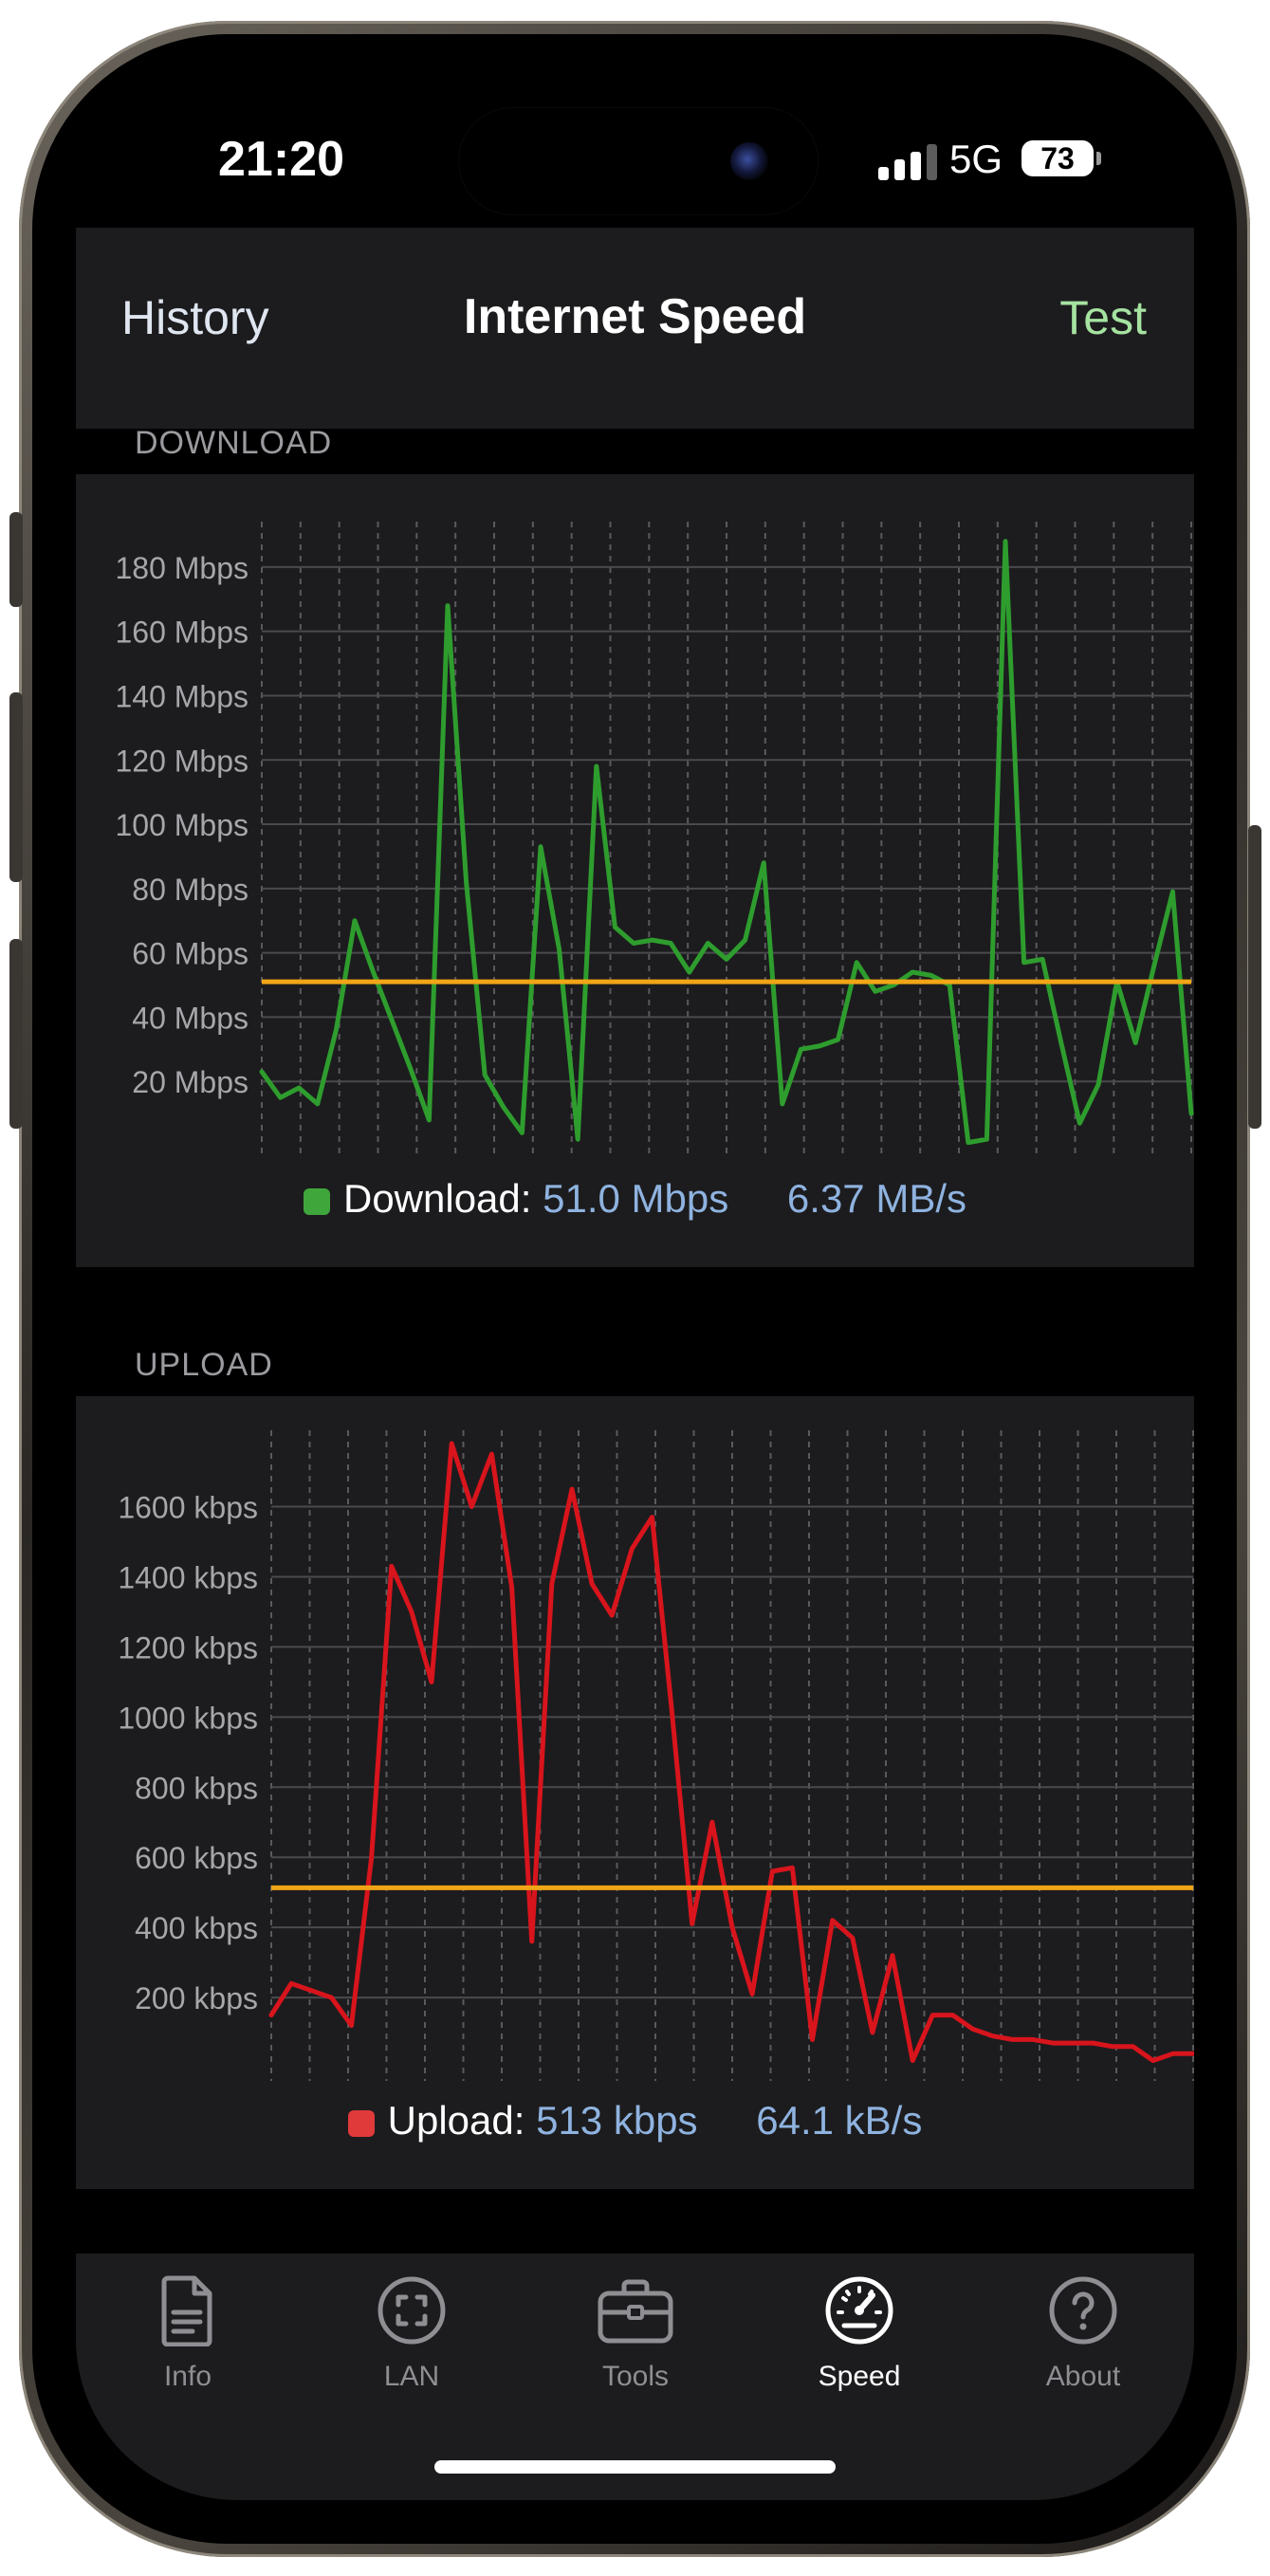 The width and height of the screenshot is (1270, 2576). I want to click on tab-lan-label: LAN, so click(411, 2376).